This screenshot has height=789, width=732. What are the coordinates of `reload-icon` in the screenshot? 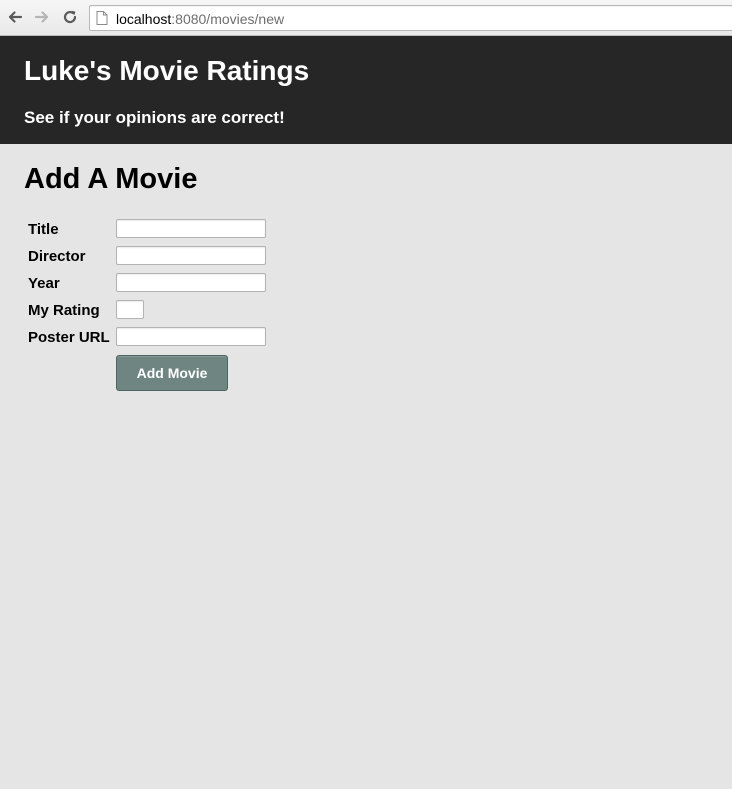 It's located at (70, 17).